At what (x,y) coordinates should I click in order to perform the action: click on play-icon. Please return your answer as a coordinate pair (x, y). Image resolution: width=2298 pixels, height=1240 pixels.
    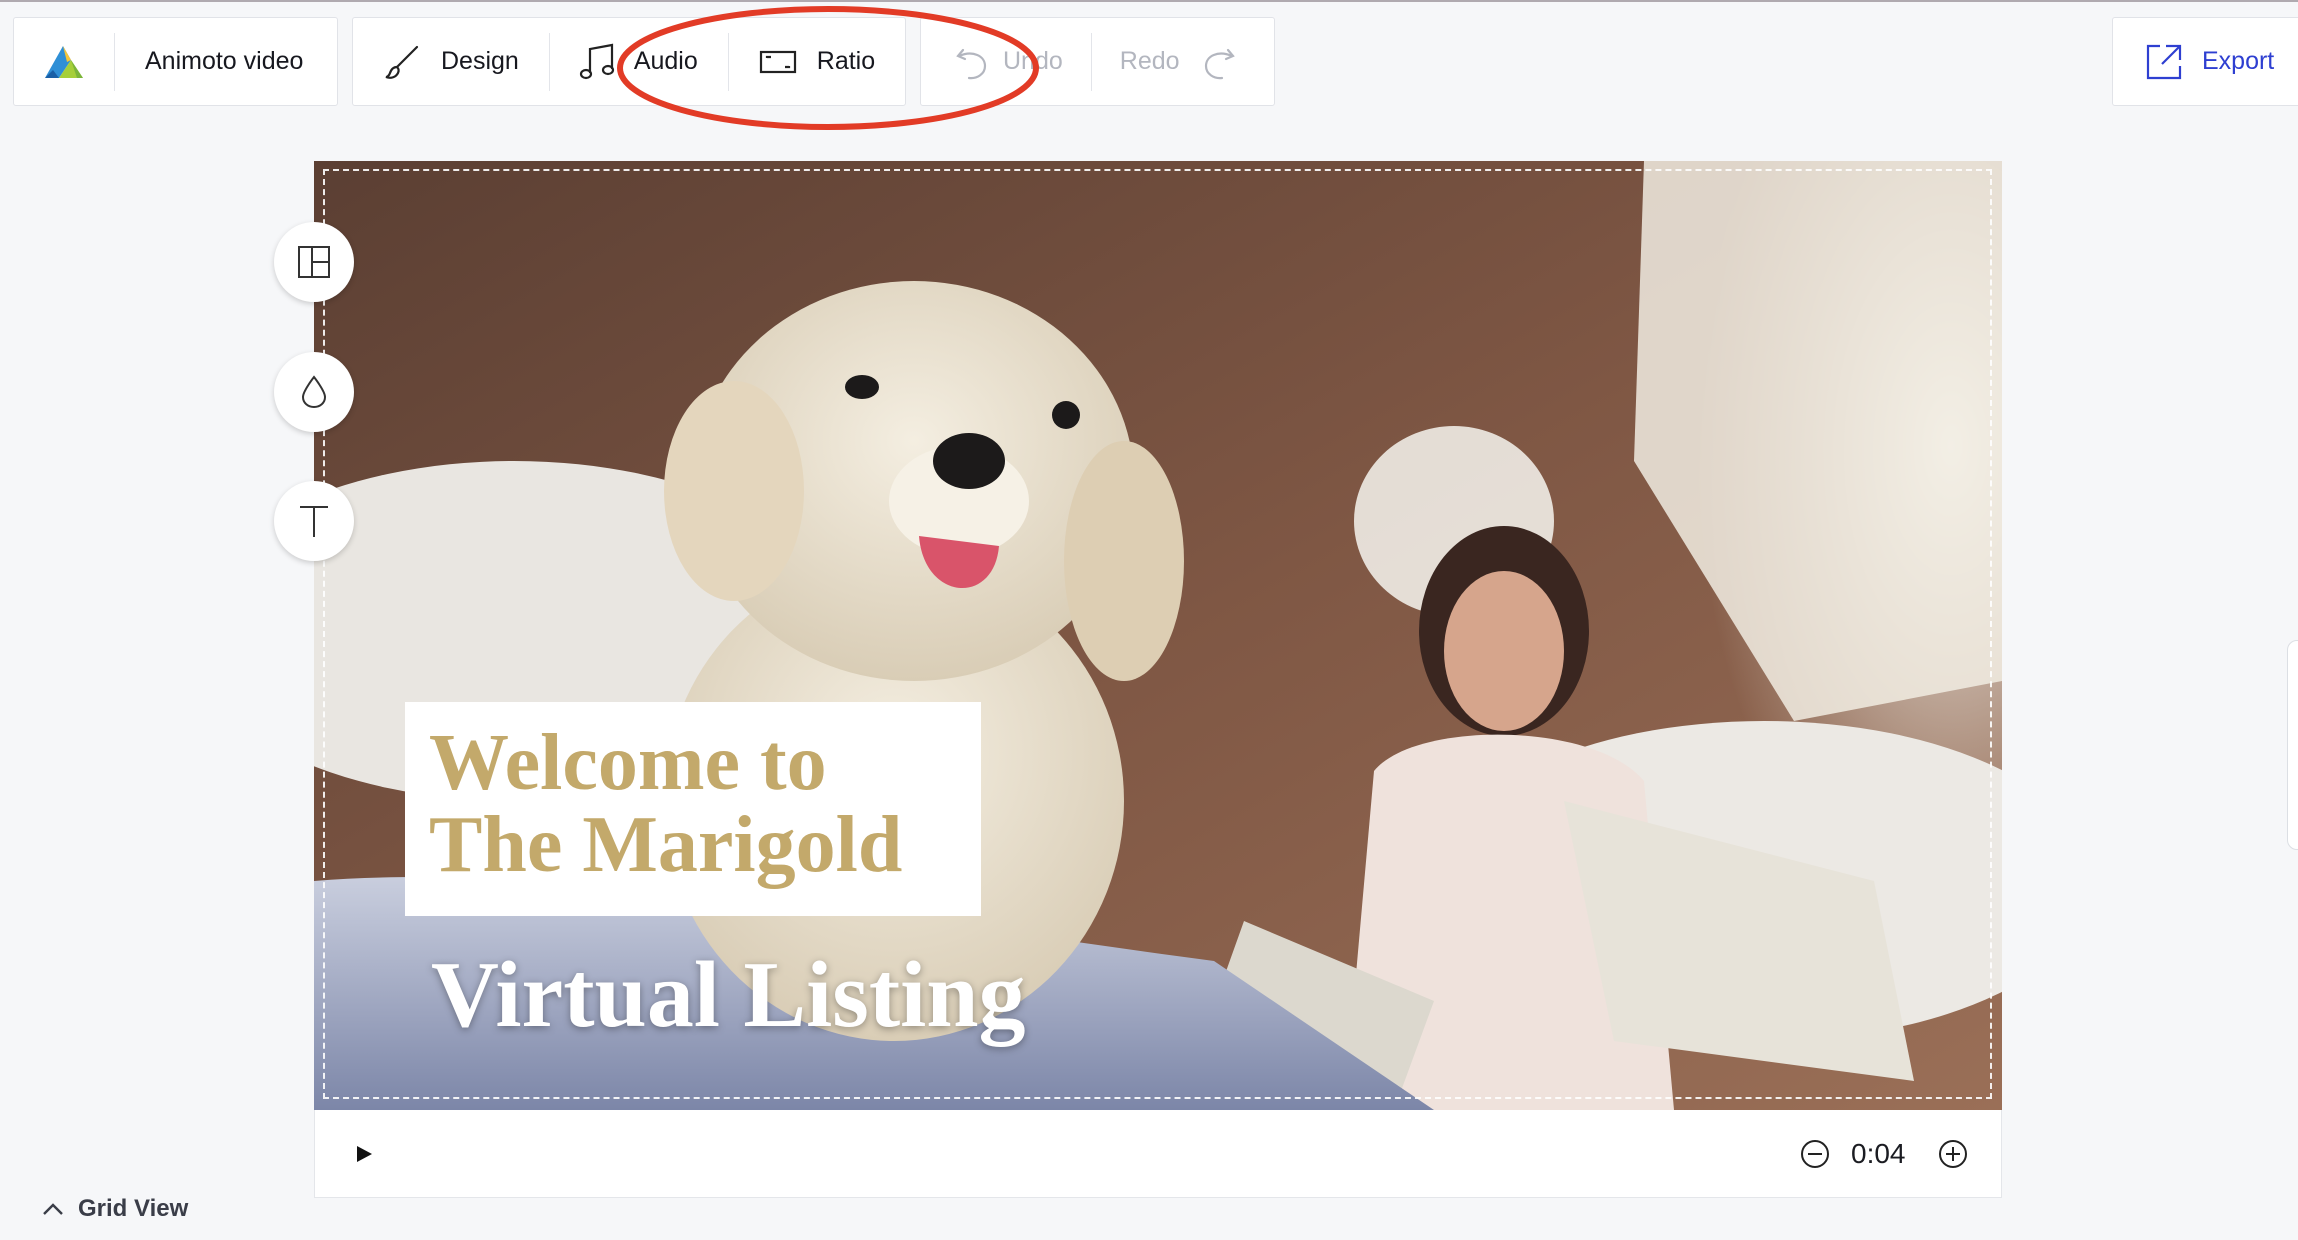
    Looking at the image, I should click on (364, 1154).